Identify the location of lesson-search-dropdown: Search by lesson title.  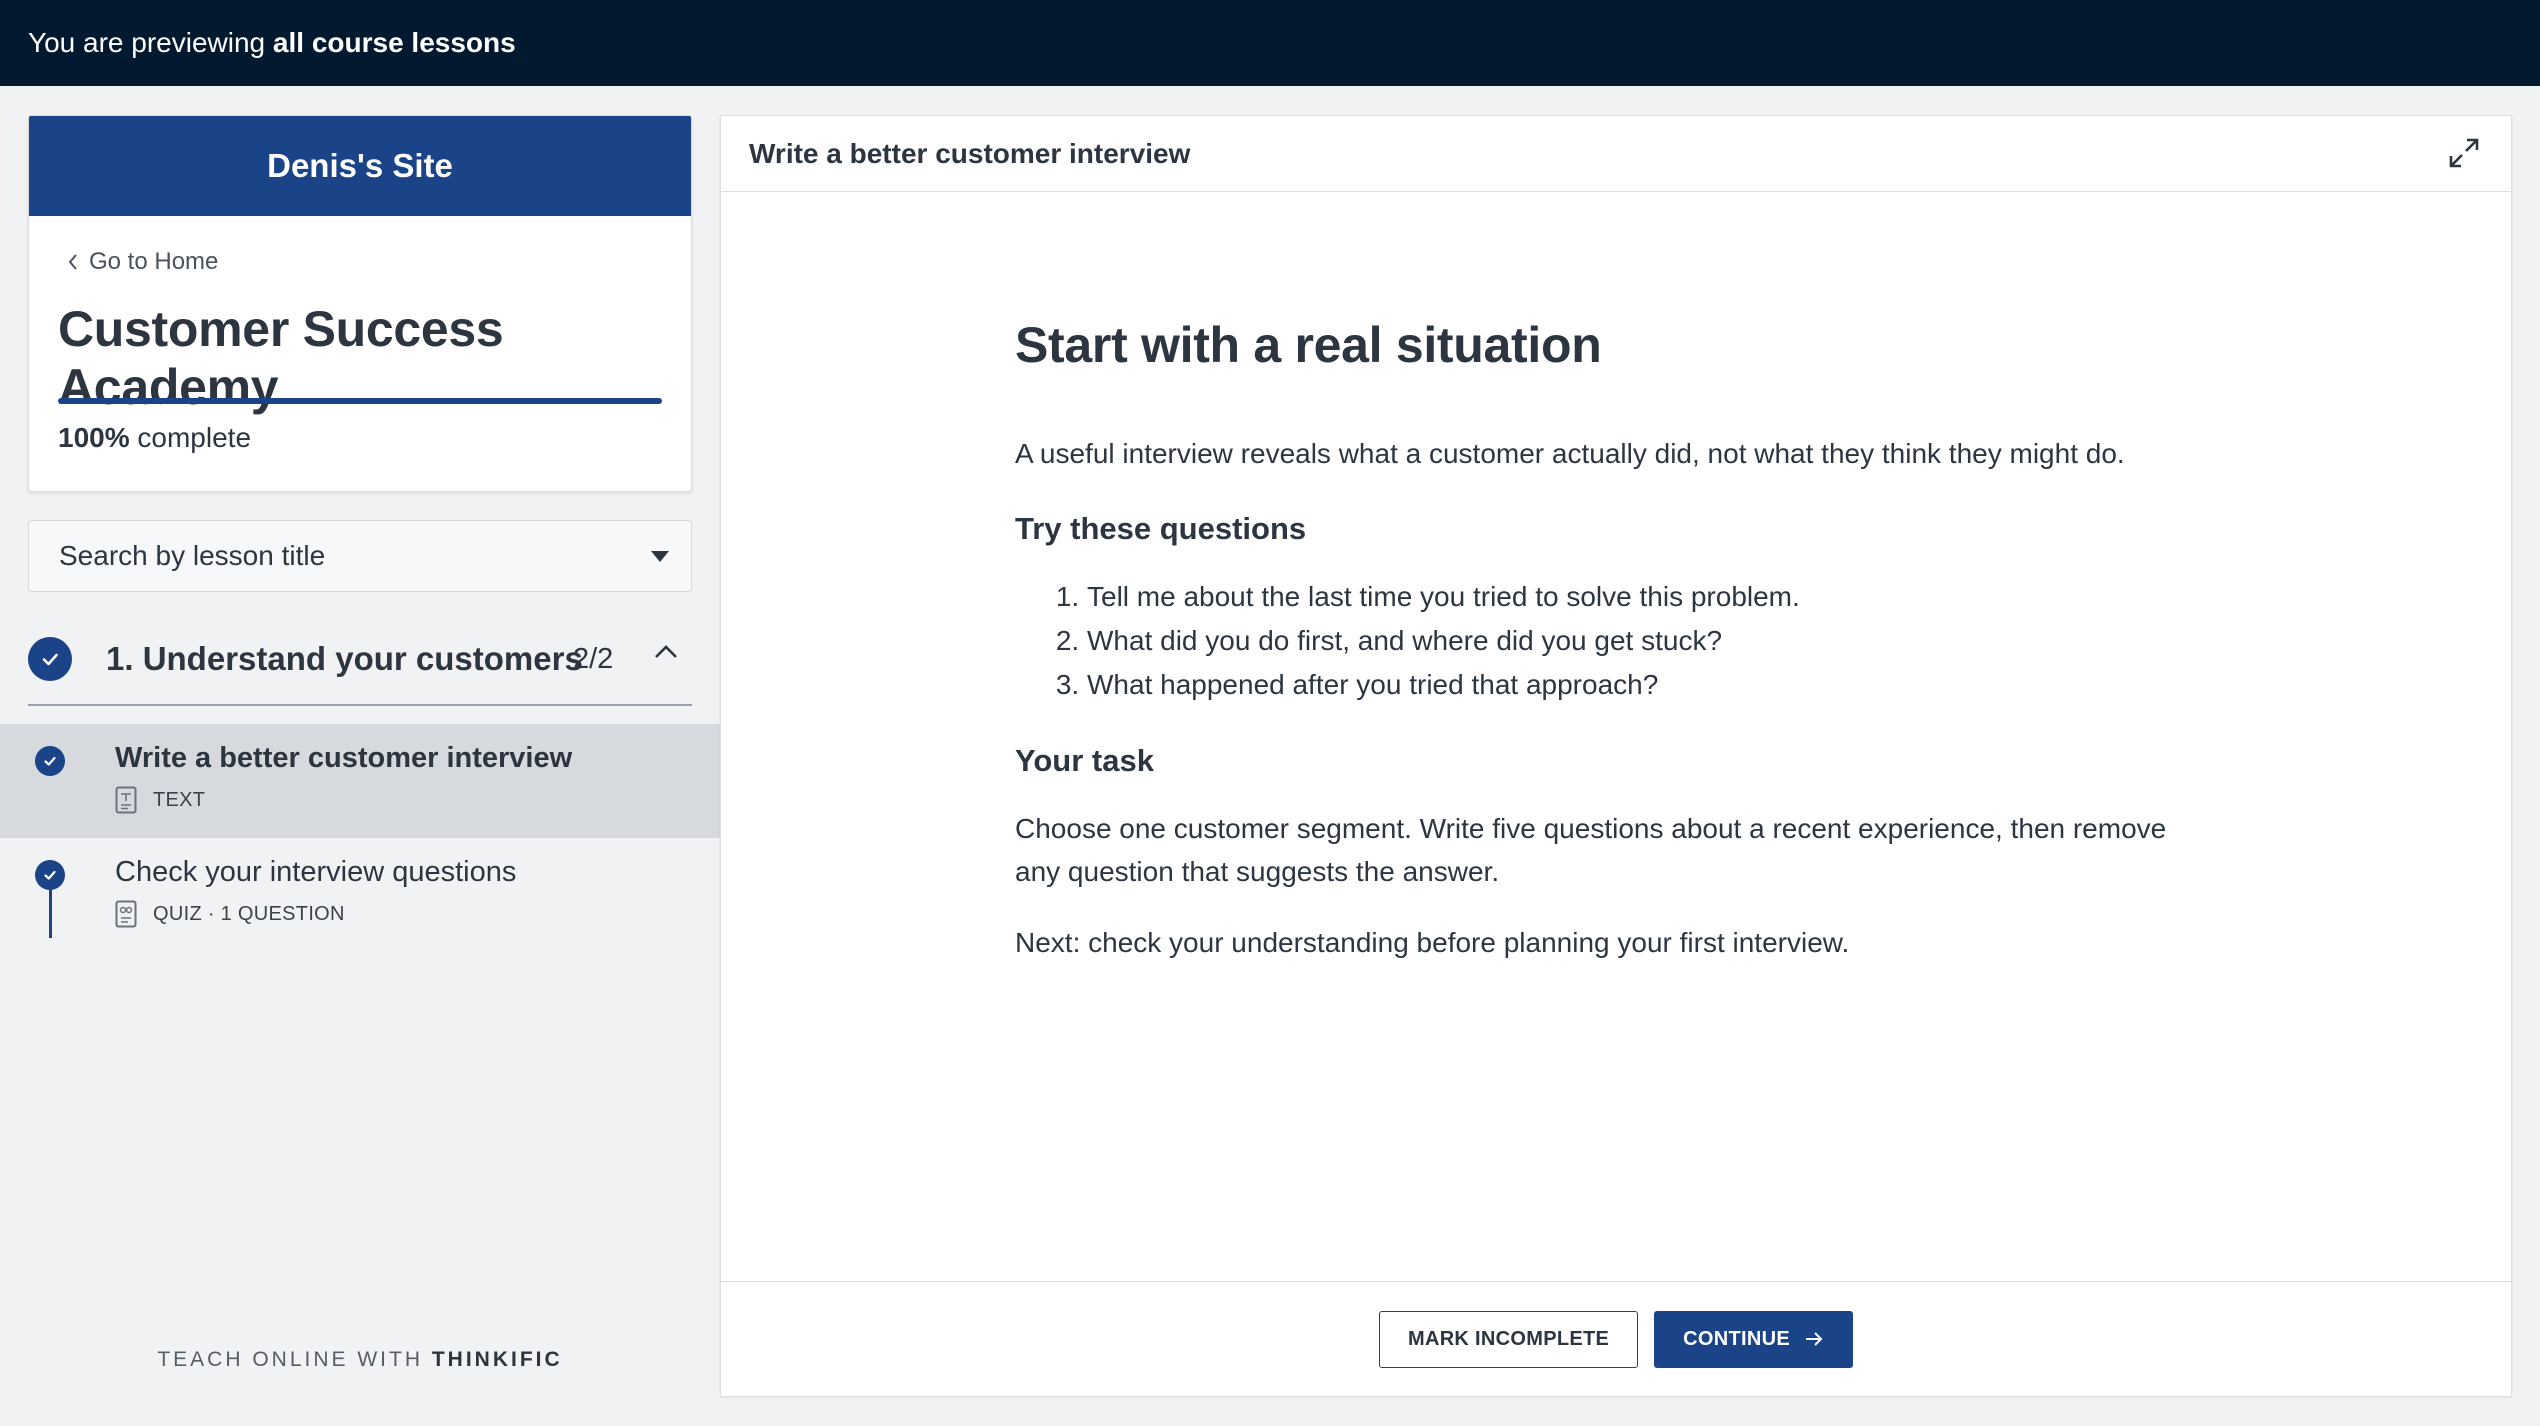
(360, 556).